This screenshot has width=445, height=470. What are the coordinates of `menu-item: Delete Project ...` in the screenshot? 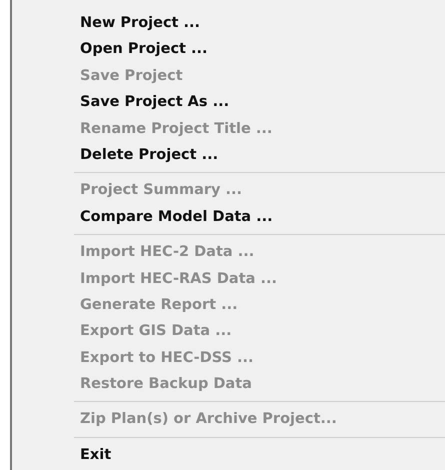 It's located at (228, 155).